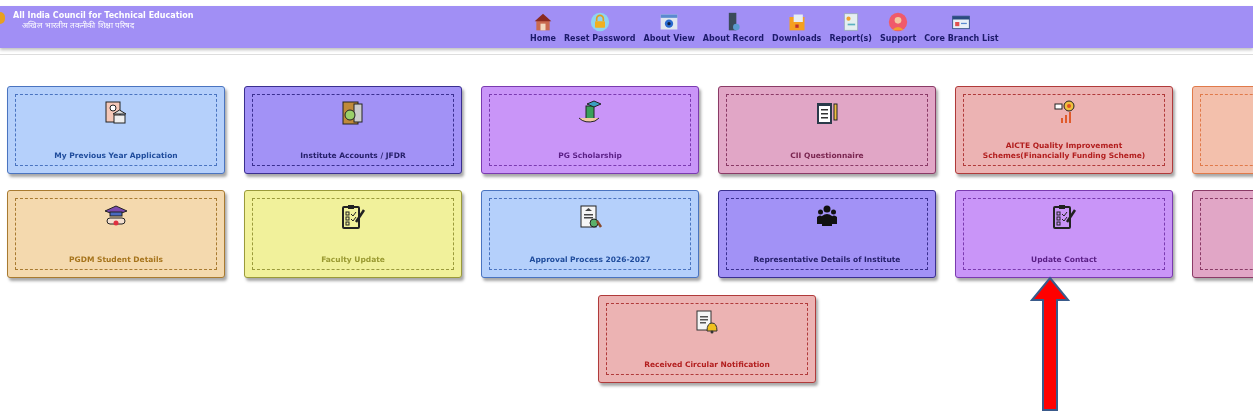  I want to click on house-icon, so click(542, 21).